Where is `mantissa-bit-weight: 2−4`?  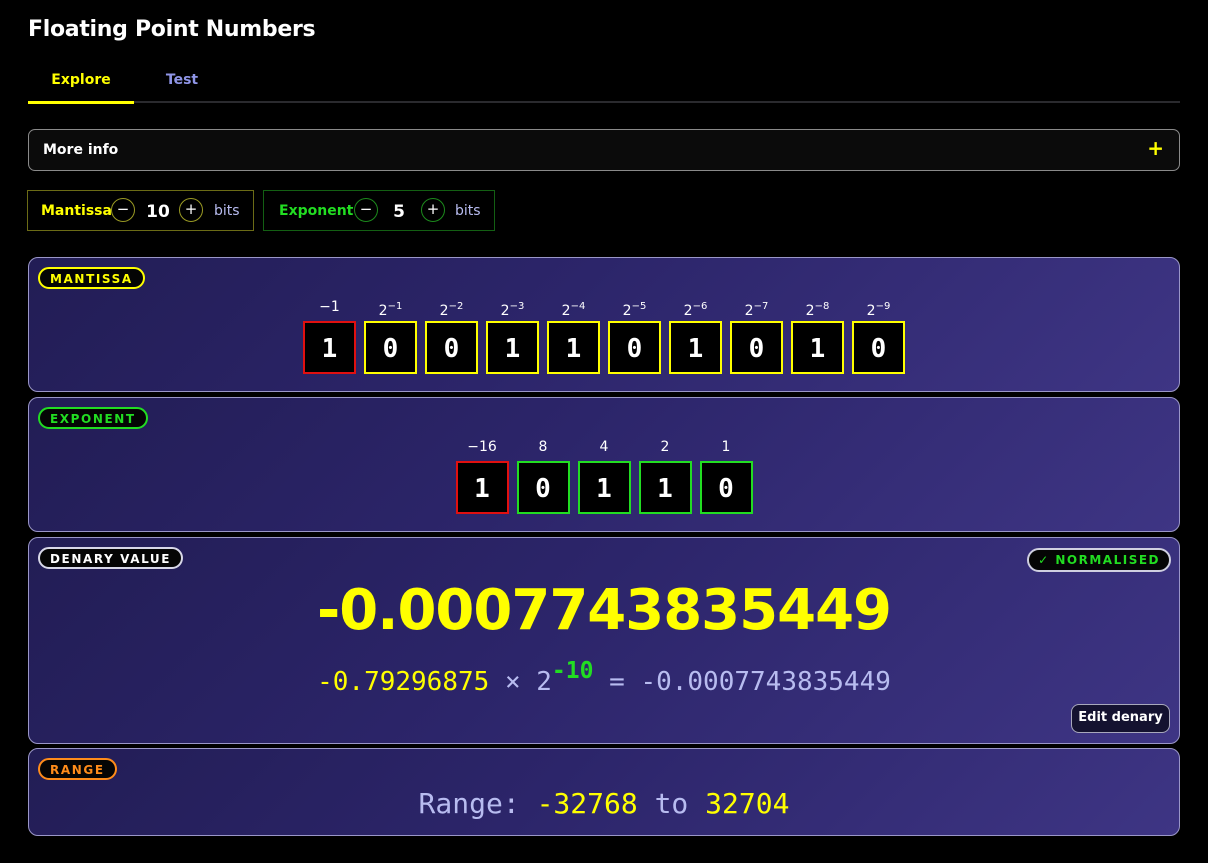 mantissa-bit-weight: 2−4 is located at coordinates (573, 309).